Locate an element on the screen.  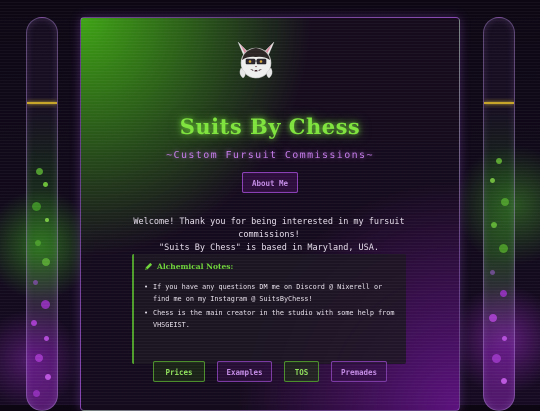
prices-button: Prices is located at coordinates (179, 371).